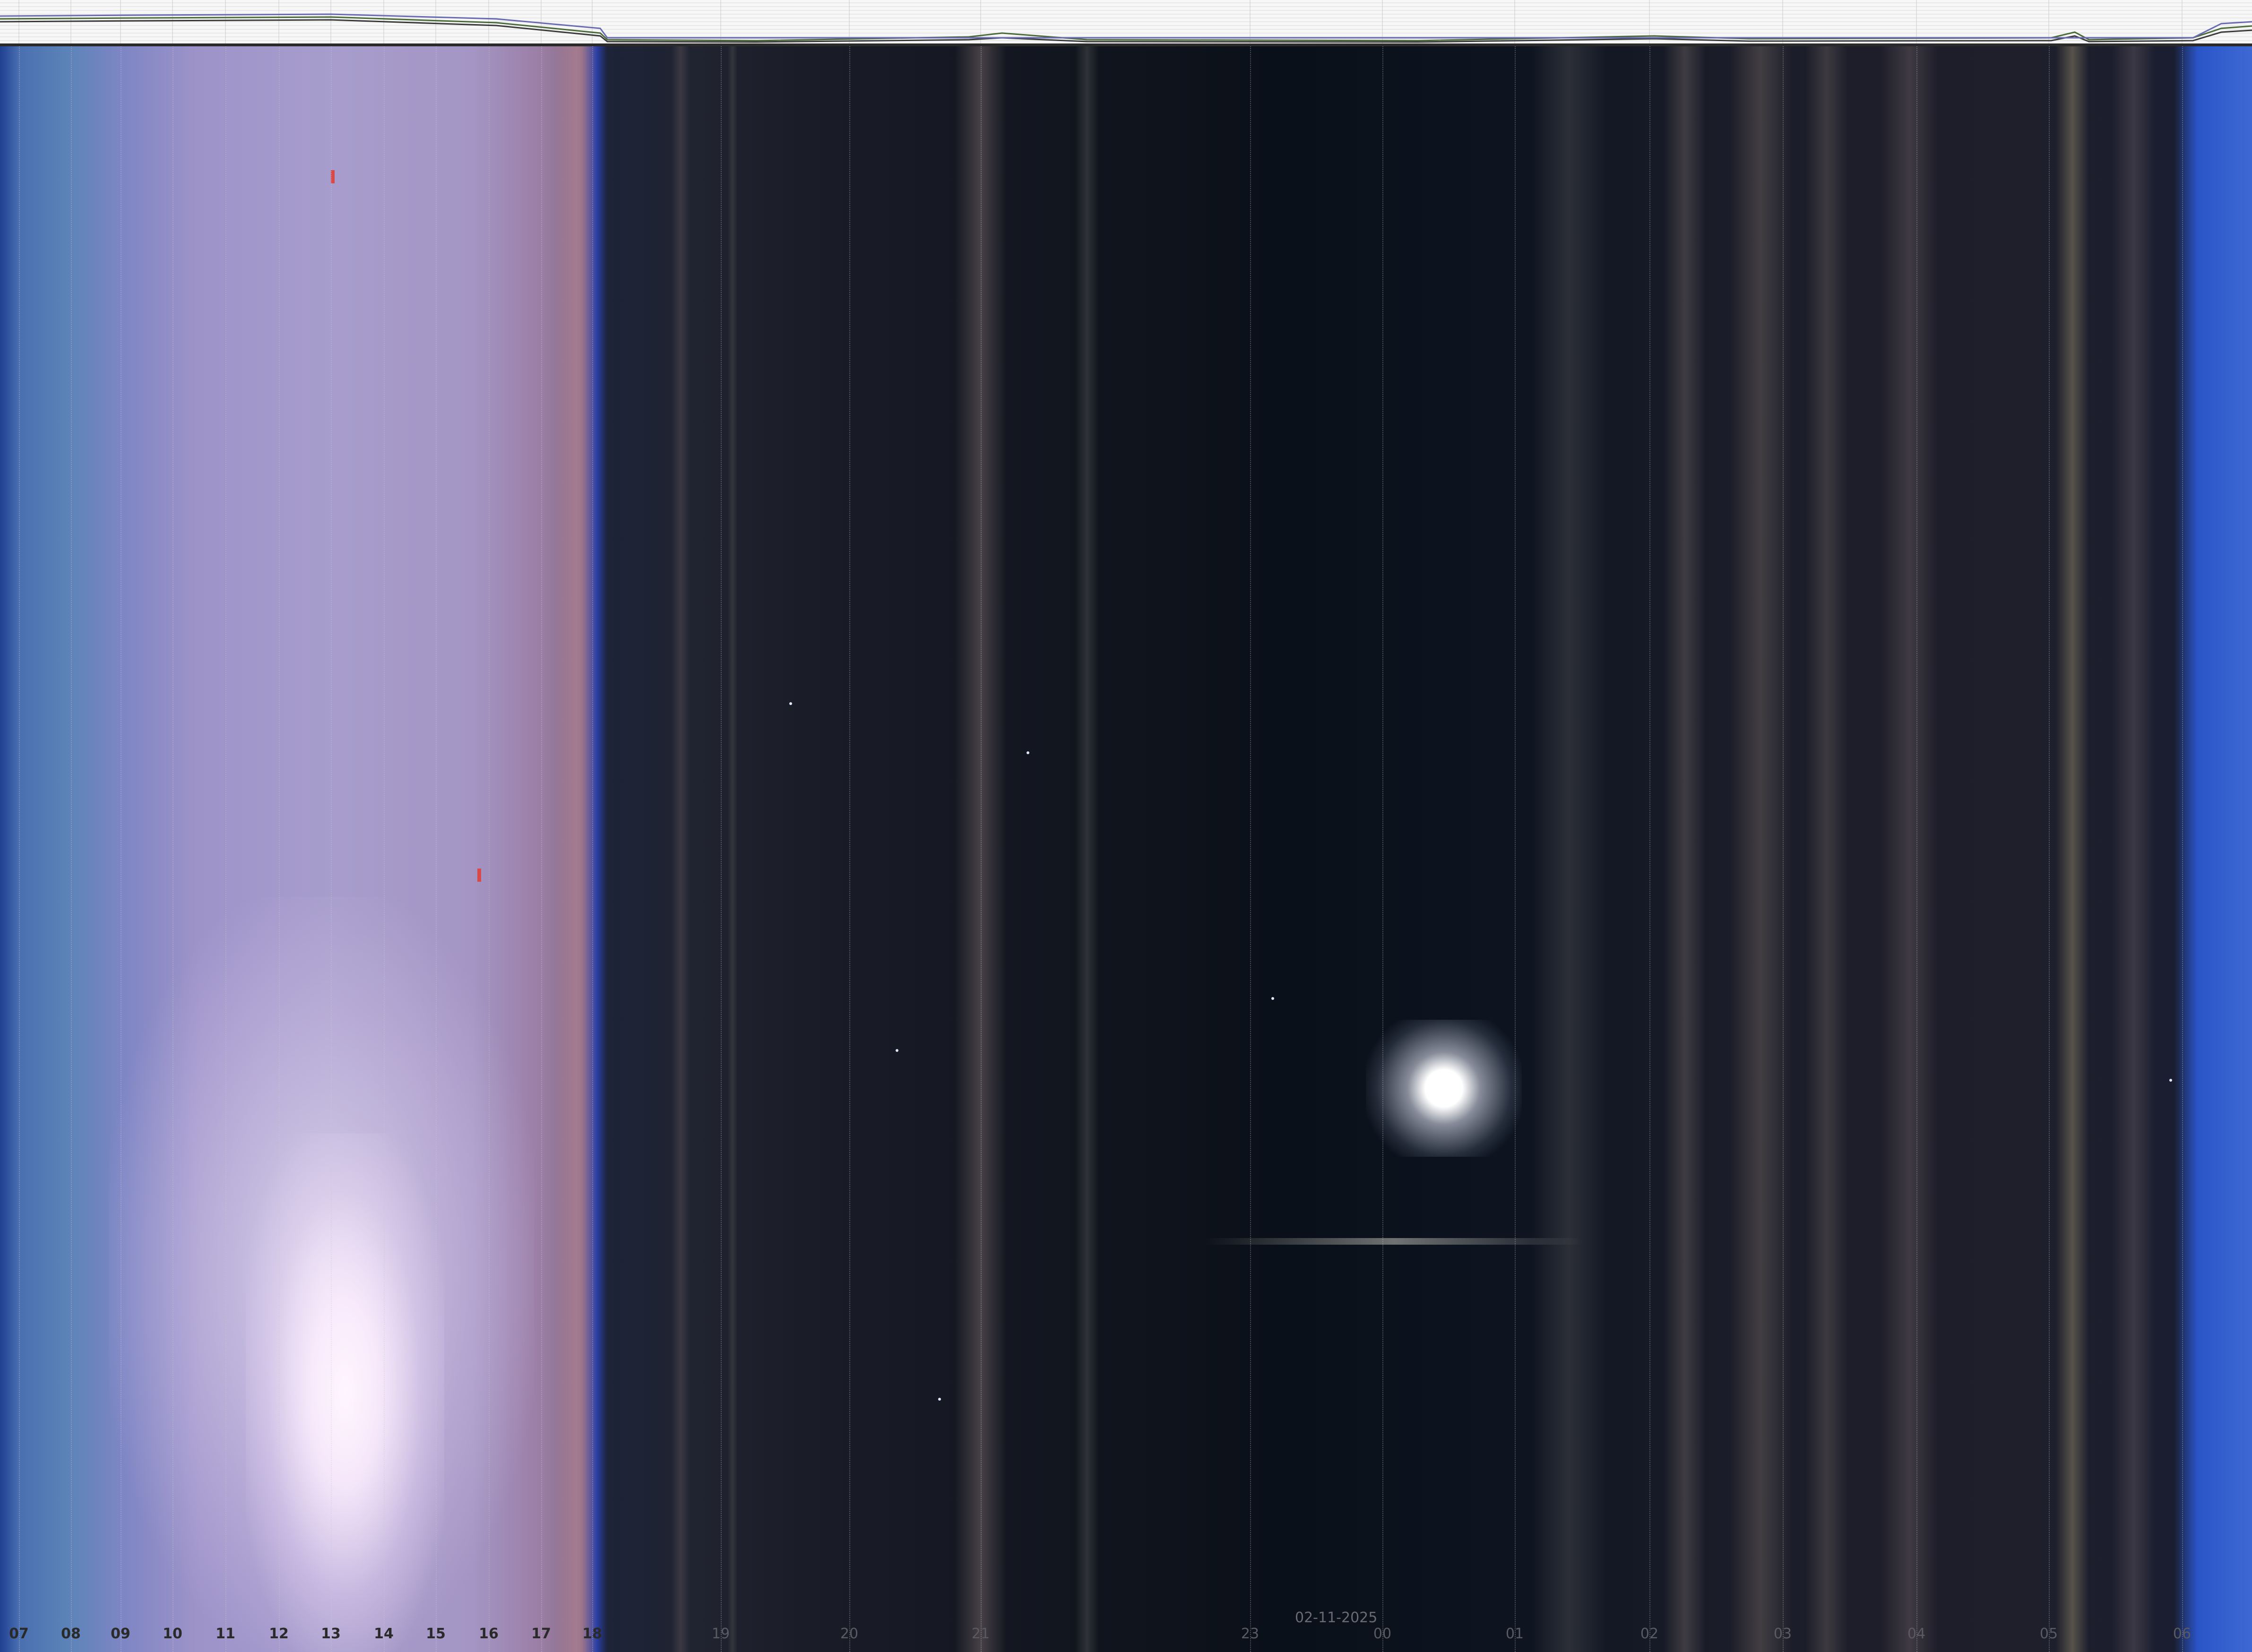  Describe the element at coordinates (1916, 1634) in the screenshot. I see `hour-tick-label: 04` at that location.